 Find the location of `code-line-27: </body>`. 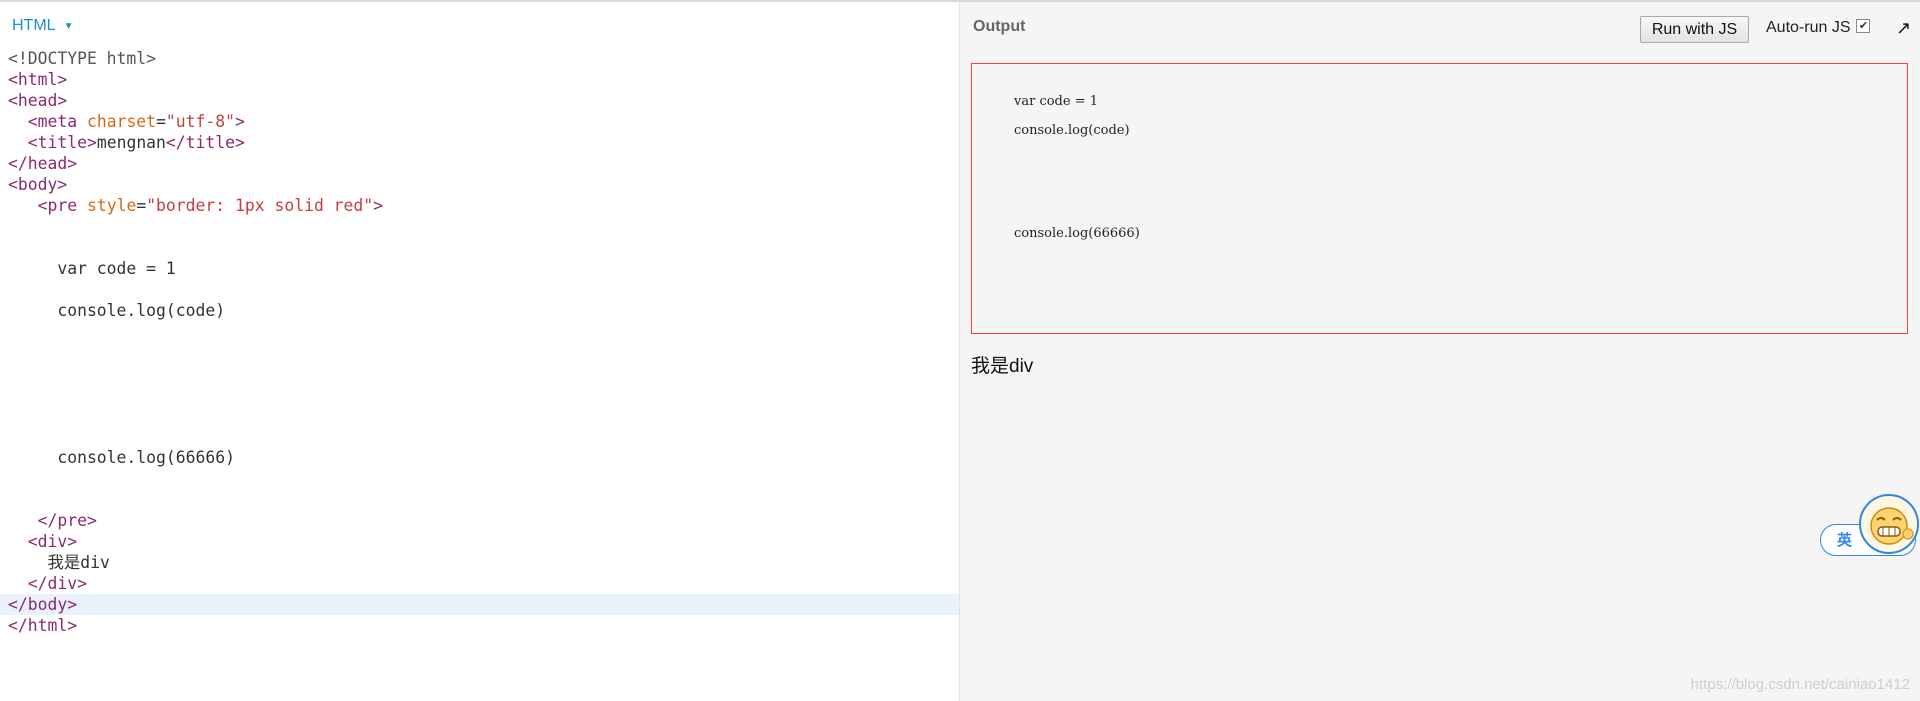

code-line-27: </body> is located at coordinates (479, 604).